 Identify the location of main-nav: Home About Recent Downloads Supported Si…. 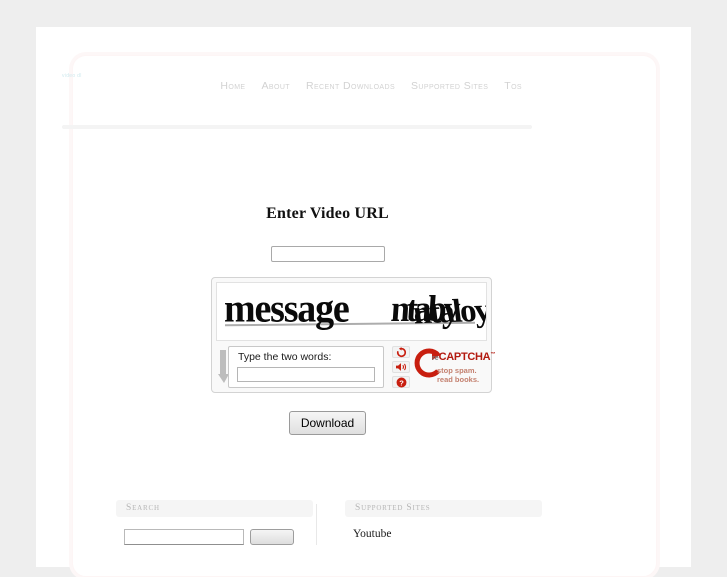
(371, 86).